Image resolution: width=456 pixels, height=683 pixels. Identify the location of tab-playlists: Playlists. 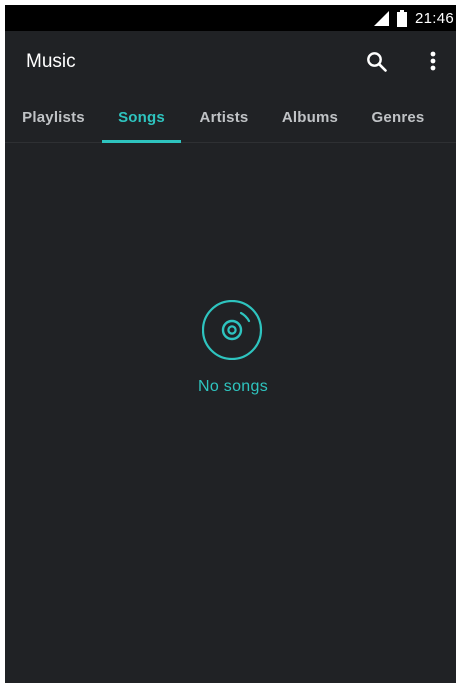
(53, 117).